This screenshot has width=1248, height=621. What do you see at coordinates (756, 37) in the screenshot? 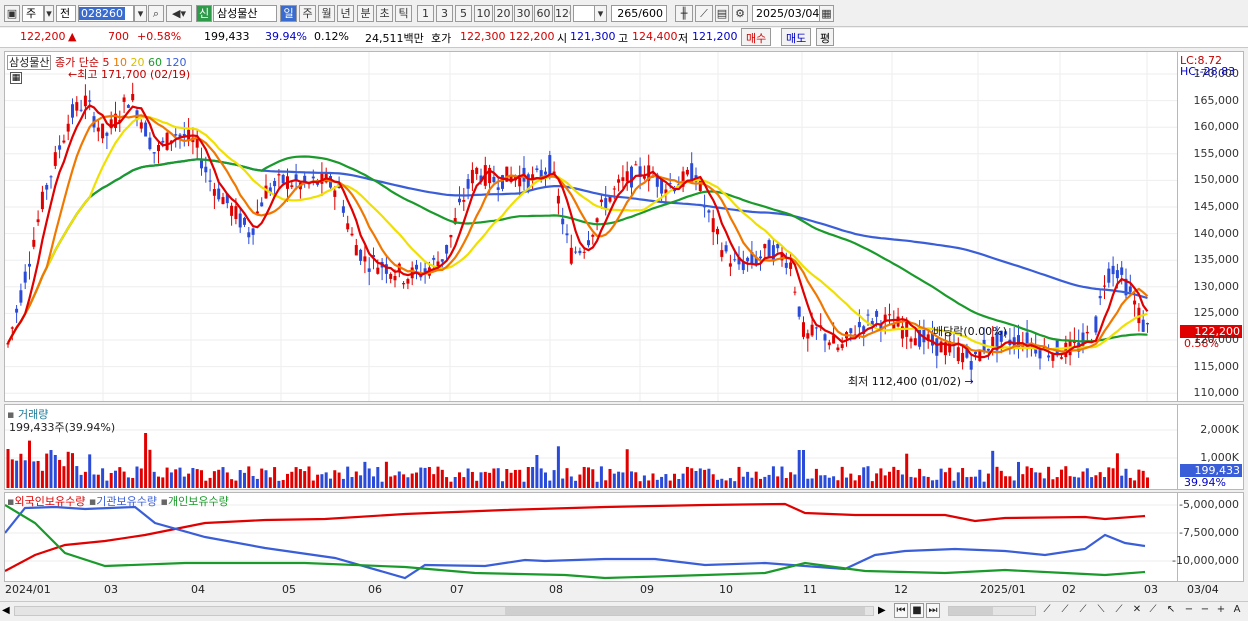
I see `buy-button: 매수` at bounding box center [756, 37].